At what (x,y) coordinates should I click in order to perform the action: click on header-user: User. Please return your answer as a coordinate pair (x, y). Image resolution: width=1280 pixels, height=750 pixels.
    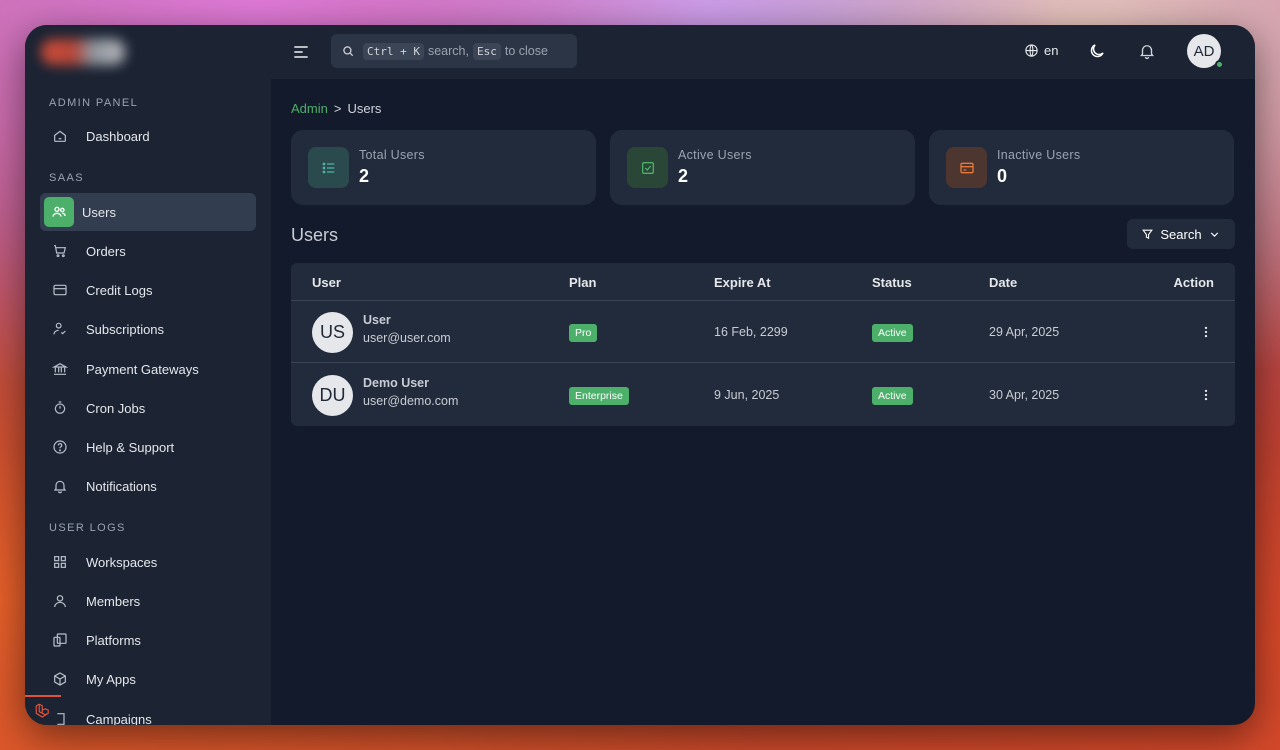
    Looking at the image, I should click on (326, 282).